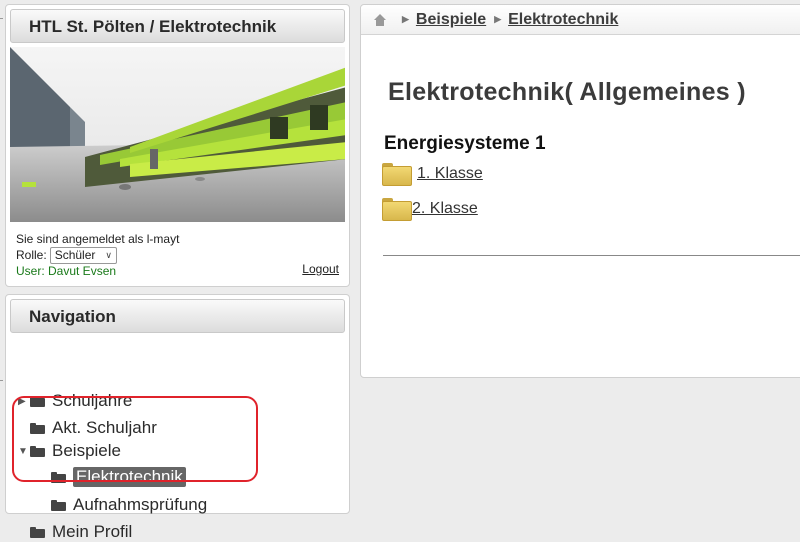 The width and height of the screenshot is (800, 542). What do you see at coordinates (177, 26) in the screenshot?
I see `site-title: HTL St. Pölten / Elektrotechnik` at bounding box center [177, 26].